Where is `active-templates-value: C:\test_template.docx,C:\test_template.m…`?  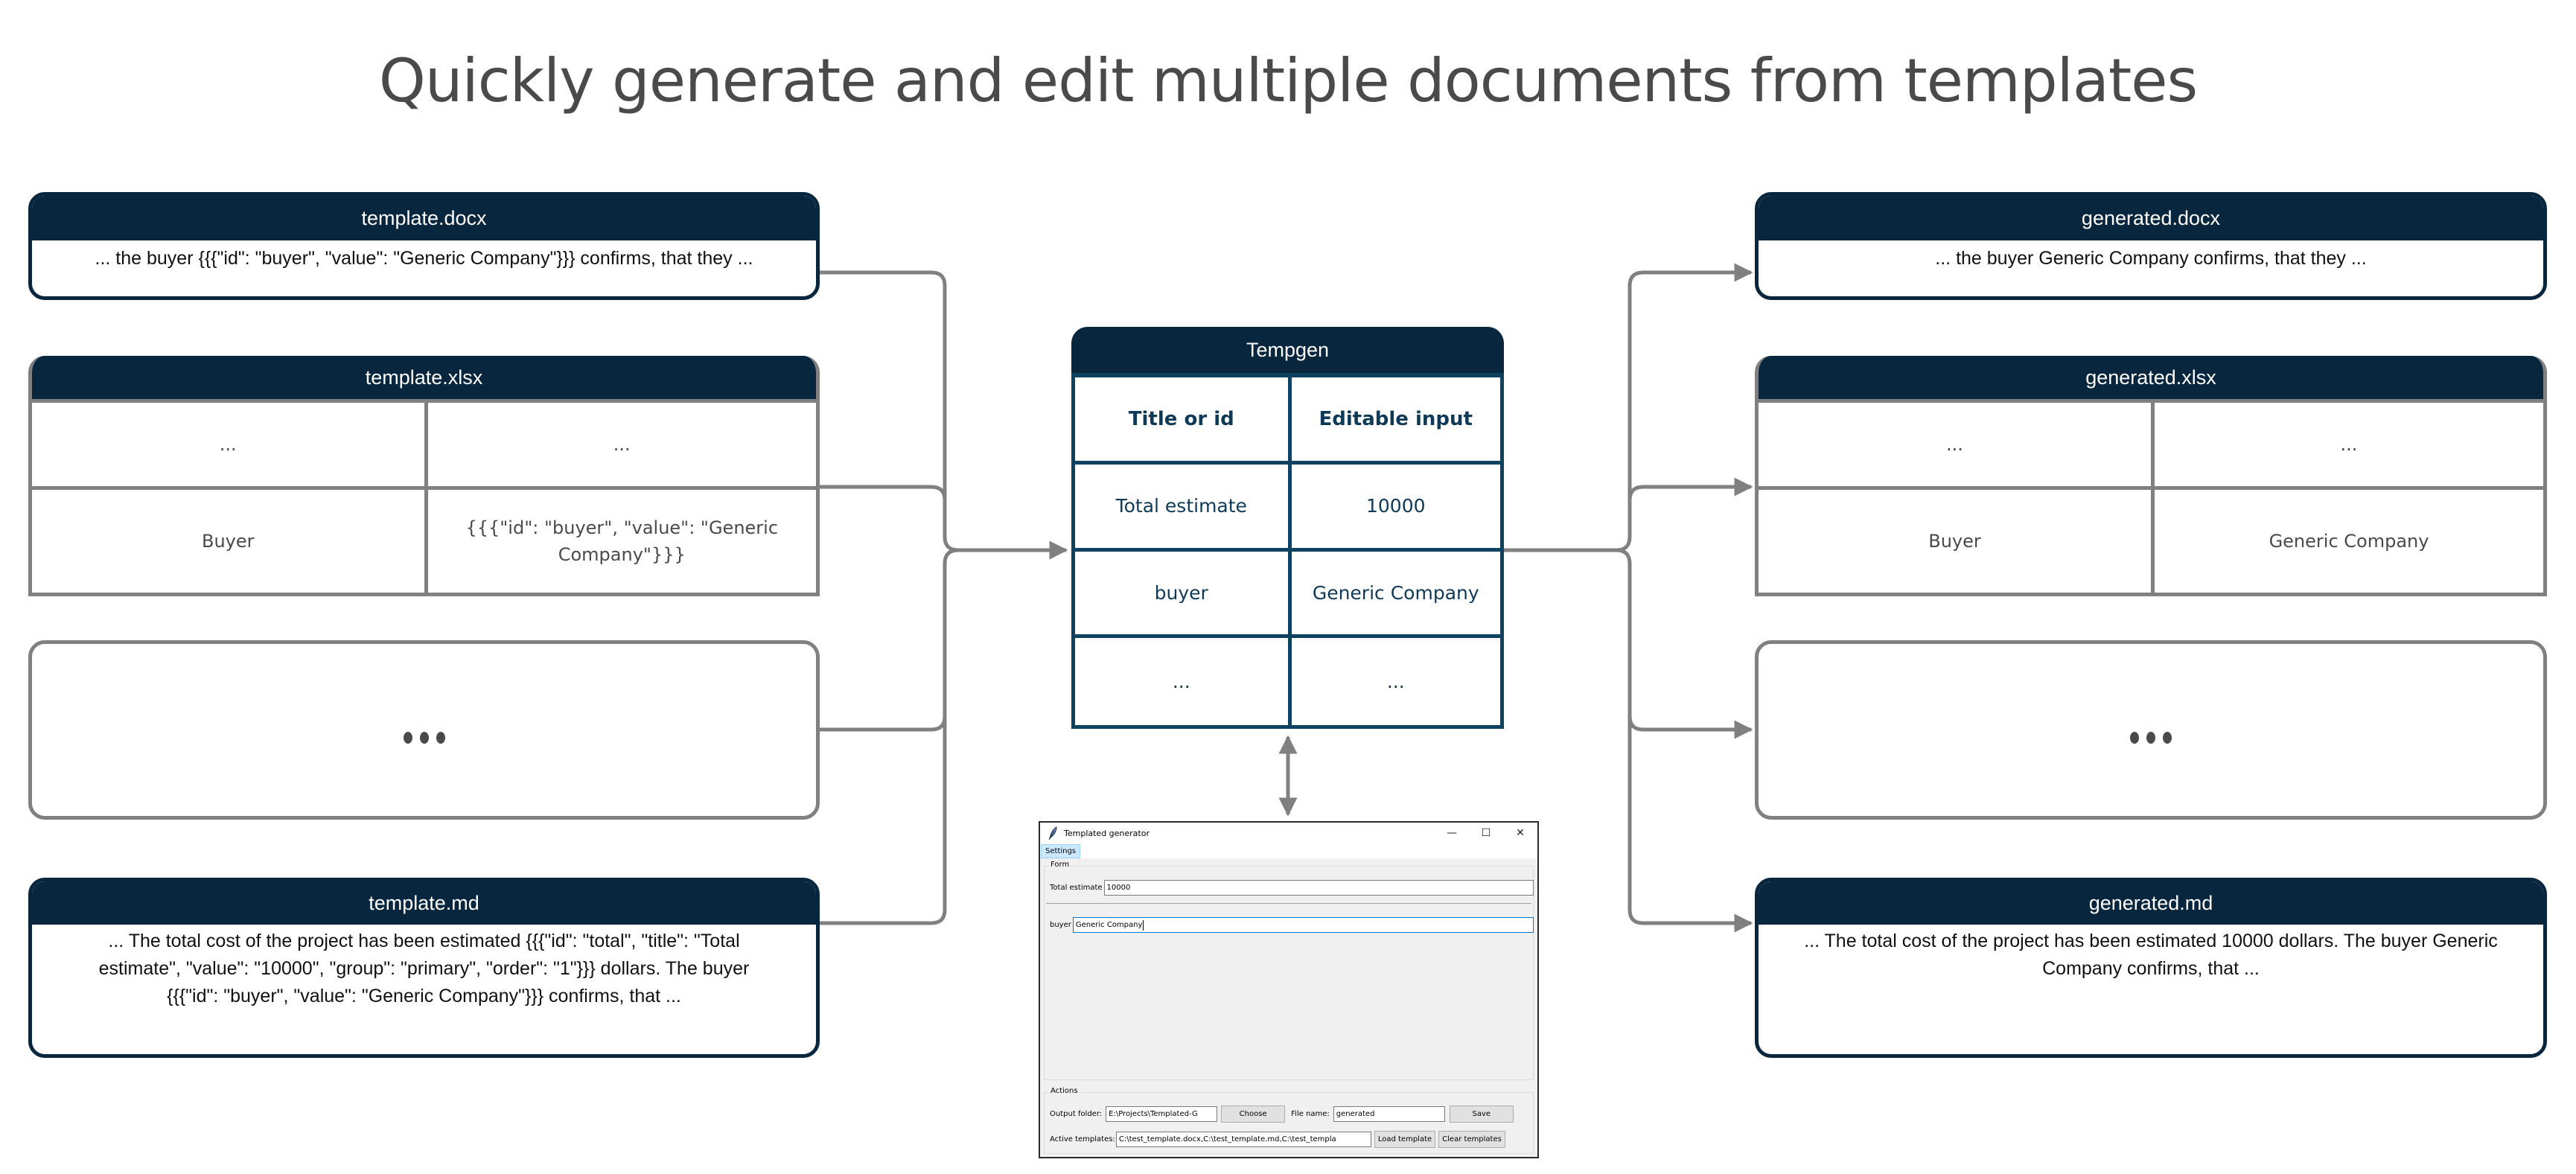
active-templates-value: C:\test_template.docx,C:\test_template.m… is located at coordinates (1227, 1139).